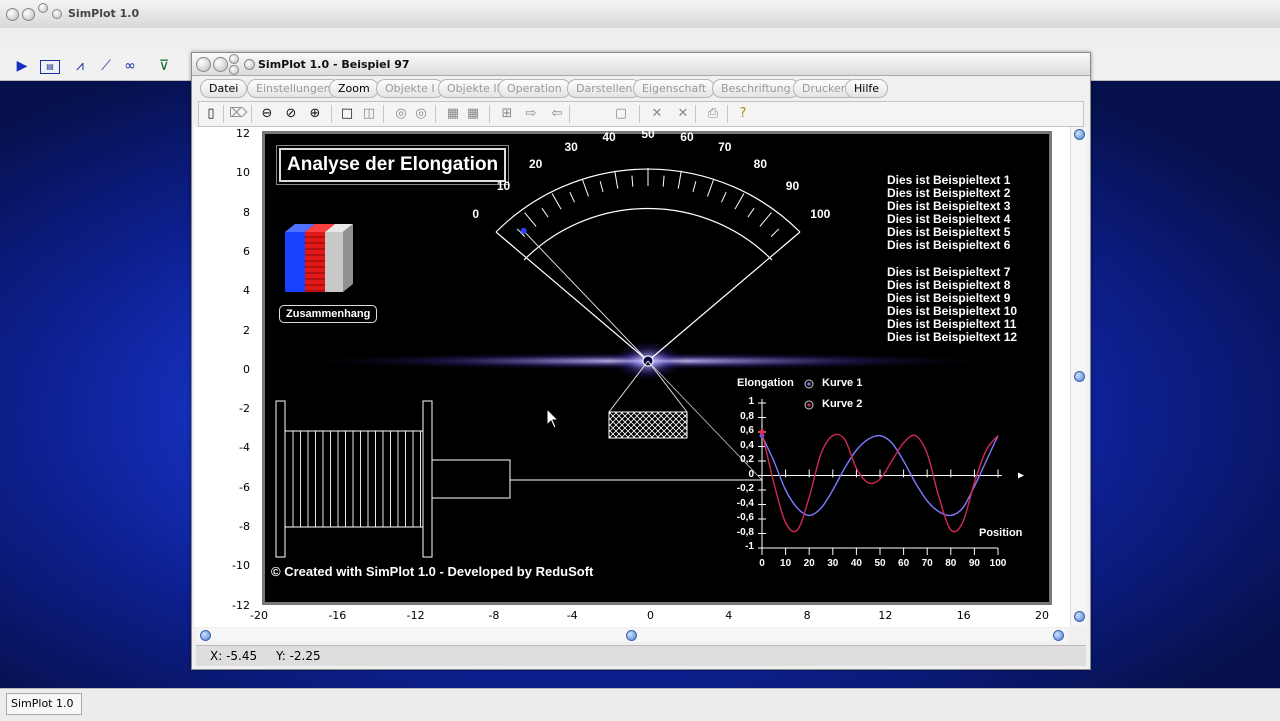  I want to click on menu-hilfe: Hilfe, so click(867, 88).